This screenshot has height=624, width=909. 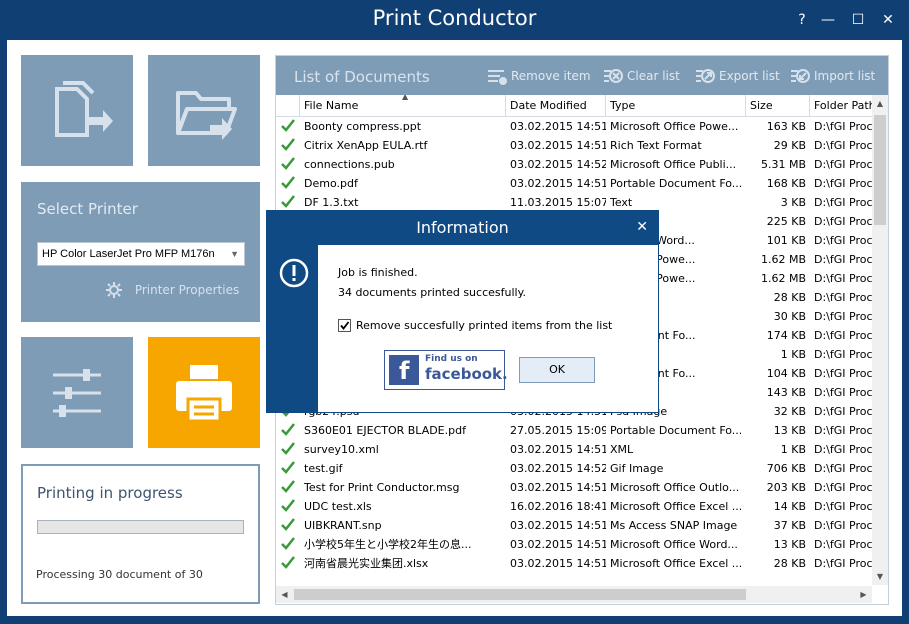 What do you see at coordinates (880, 170) in the screenshot?
I see `vertical-scroll-thumb` at bounding box center [880, 170].